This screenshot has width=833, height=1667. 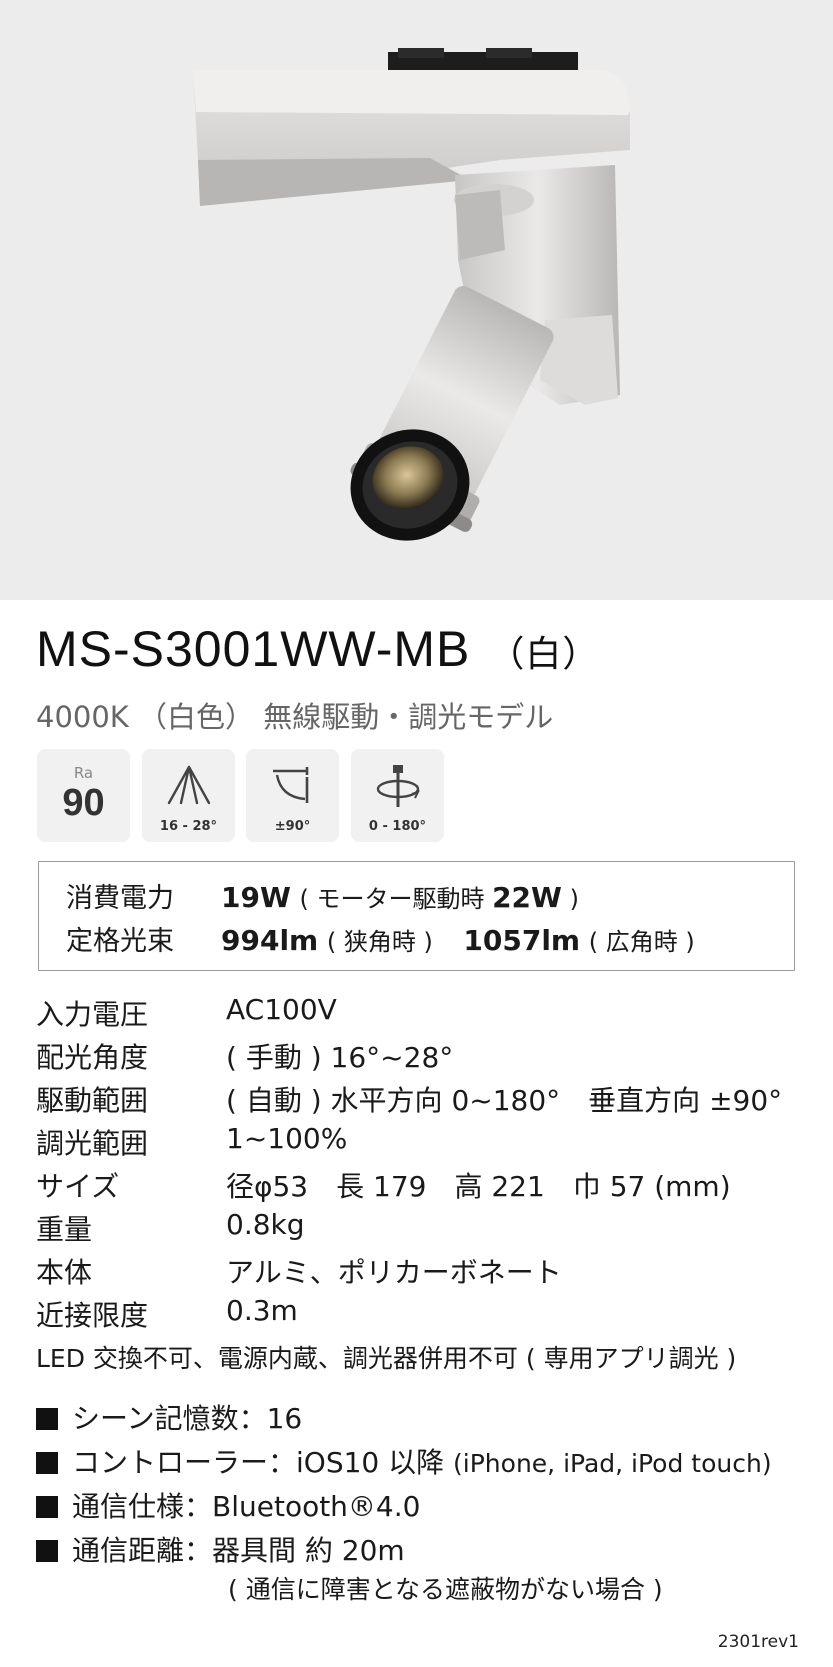 What do you see at coordinates (527, 897) in the screenshot?
I see `power-motor-value: 22W` at bounding box center [527, 897].